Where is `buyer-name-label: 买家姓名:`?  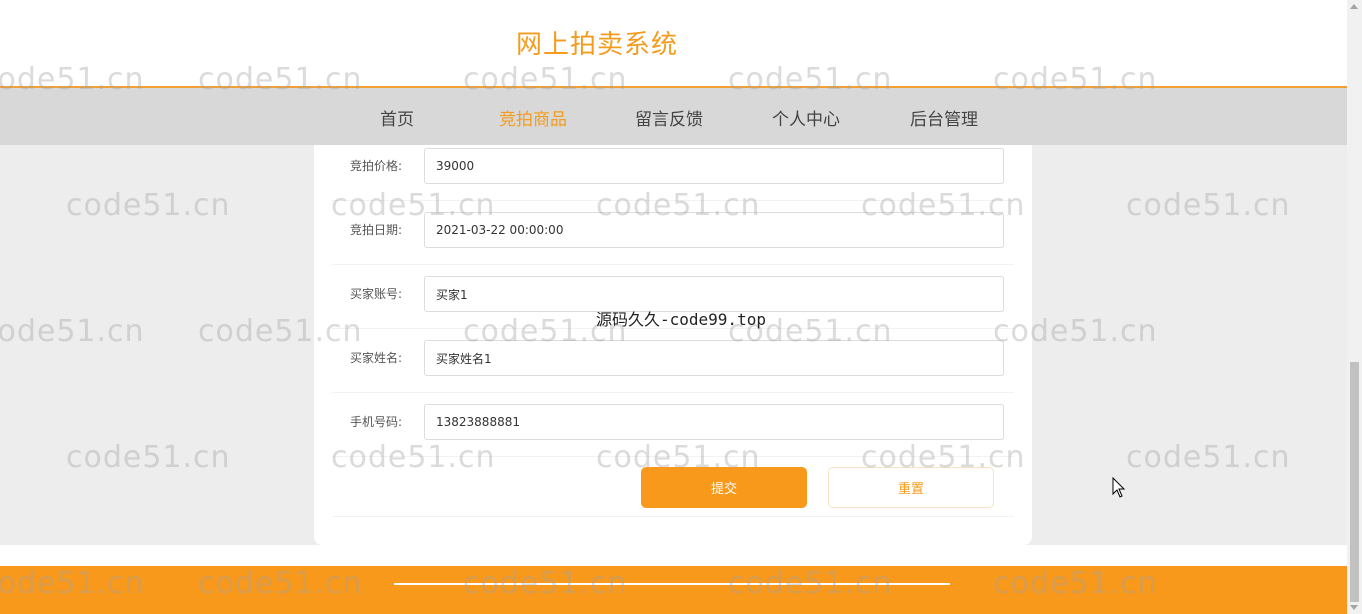
buyer-name-label: 买家姓名: is located at coordinates (376, 358).